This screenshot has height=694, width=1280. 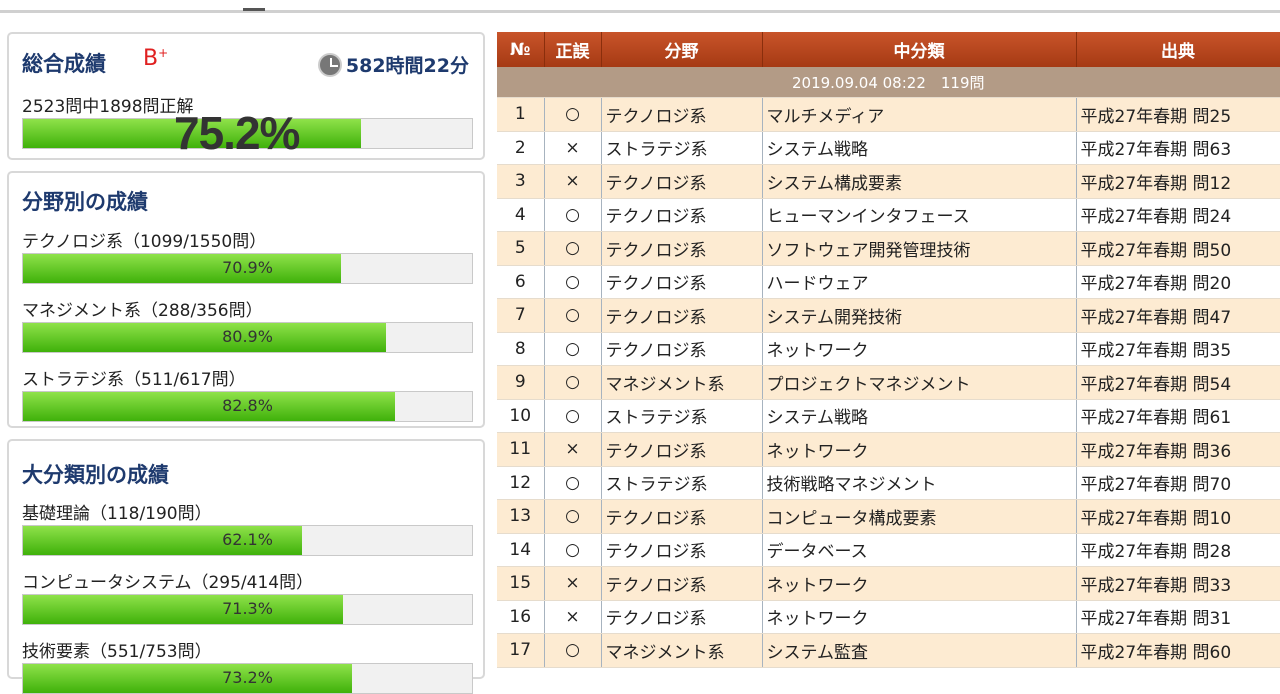 I want to click on major-tech-elements-label: 技術要素（551/753問）, so click(x=117, y=652).